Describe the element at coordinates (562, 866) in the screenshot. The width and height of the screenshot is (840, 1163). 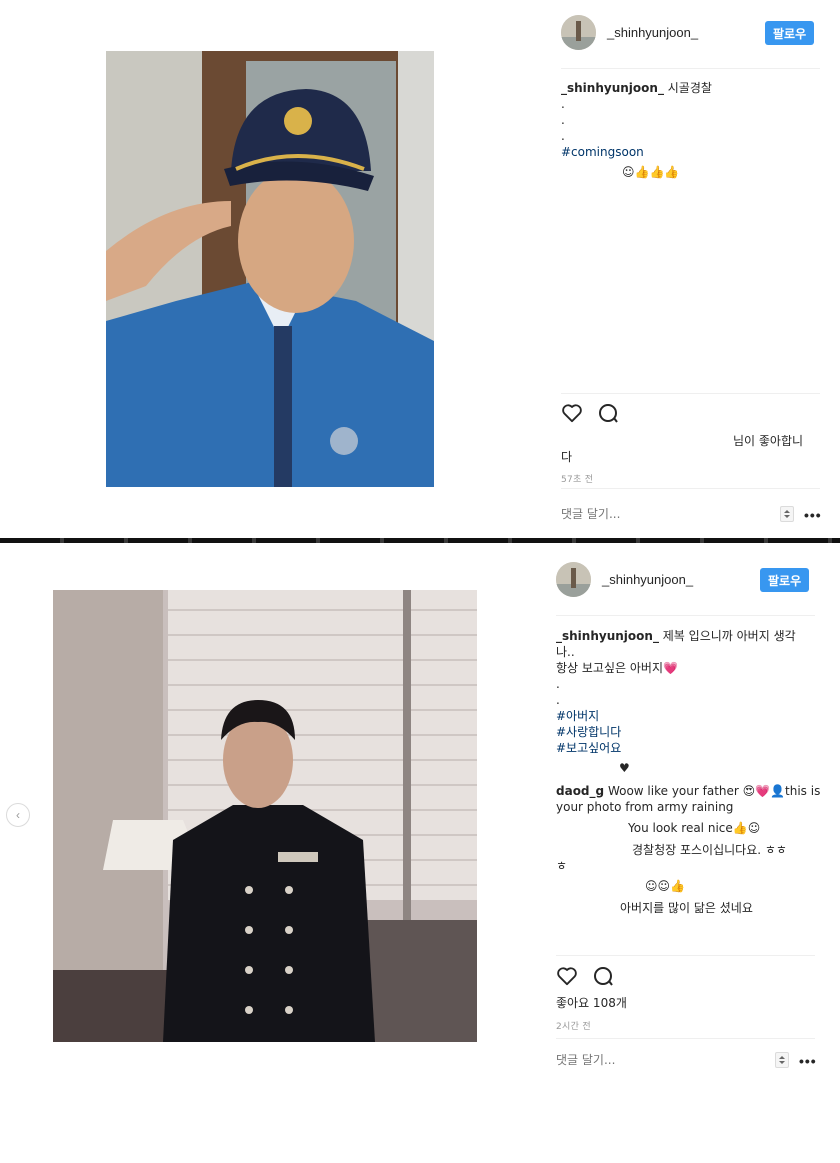
I see `comment-text-cont: ㅎ` at that location.